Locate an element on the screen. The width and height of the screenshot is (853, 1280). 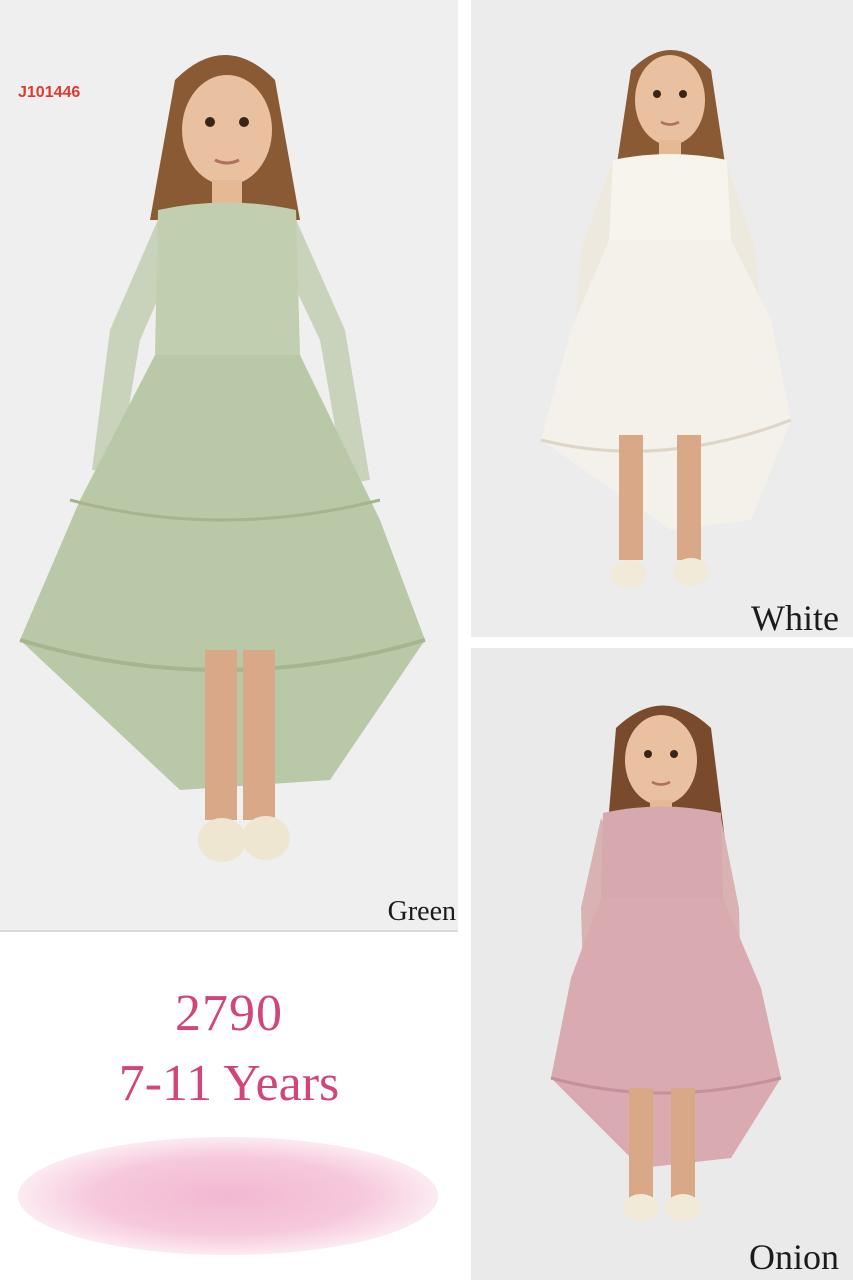
age-range-text: 7-11 Years is located at coordinates (229, 1083).